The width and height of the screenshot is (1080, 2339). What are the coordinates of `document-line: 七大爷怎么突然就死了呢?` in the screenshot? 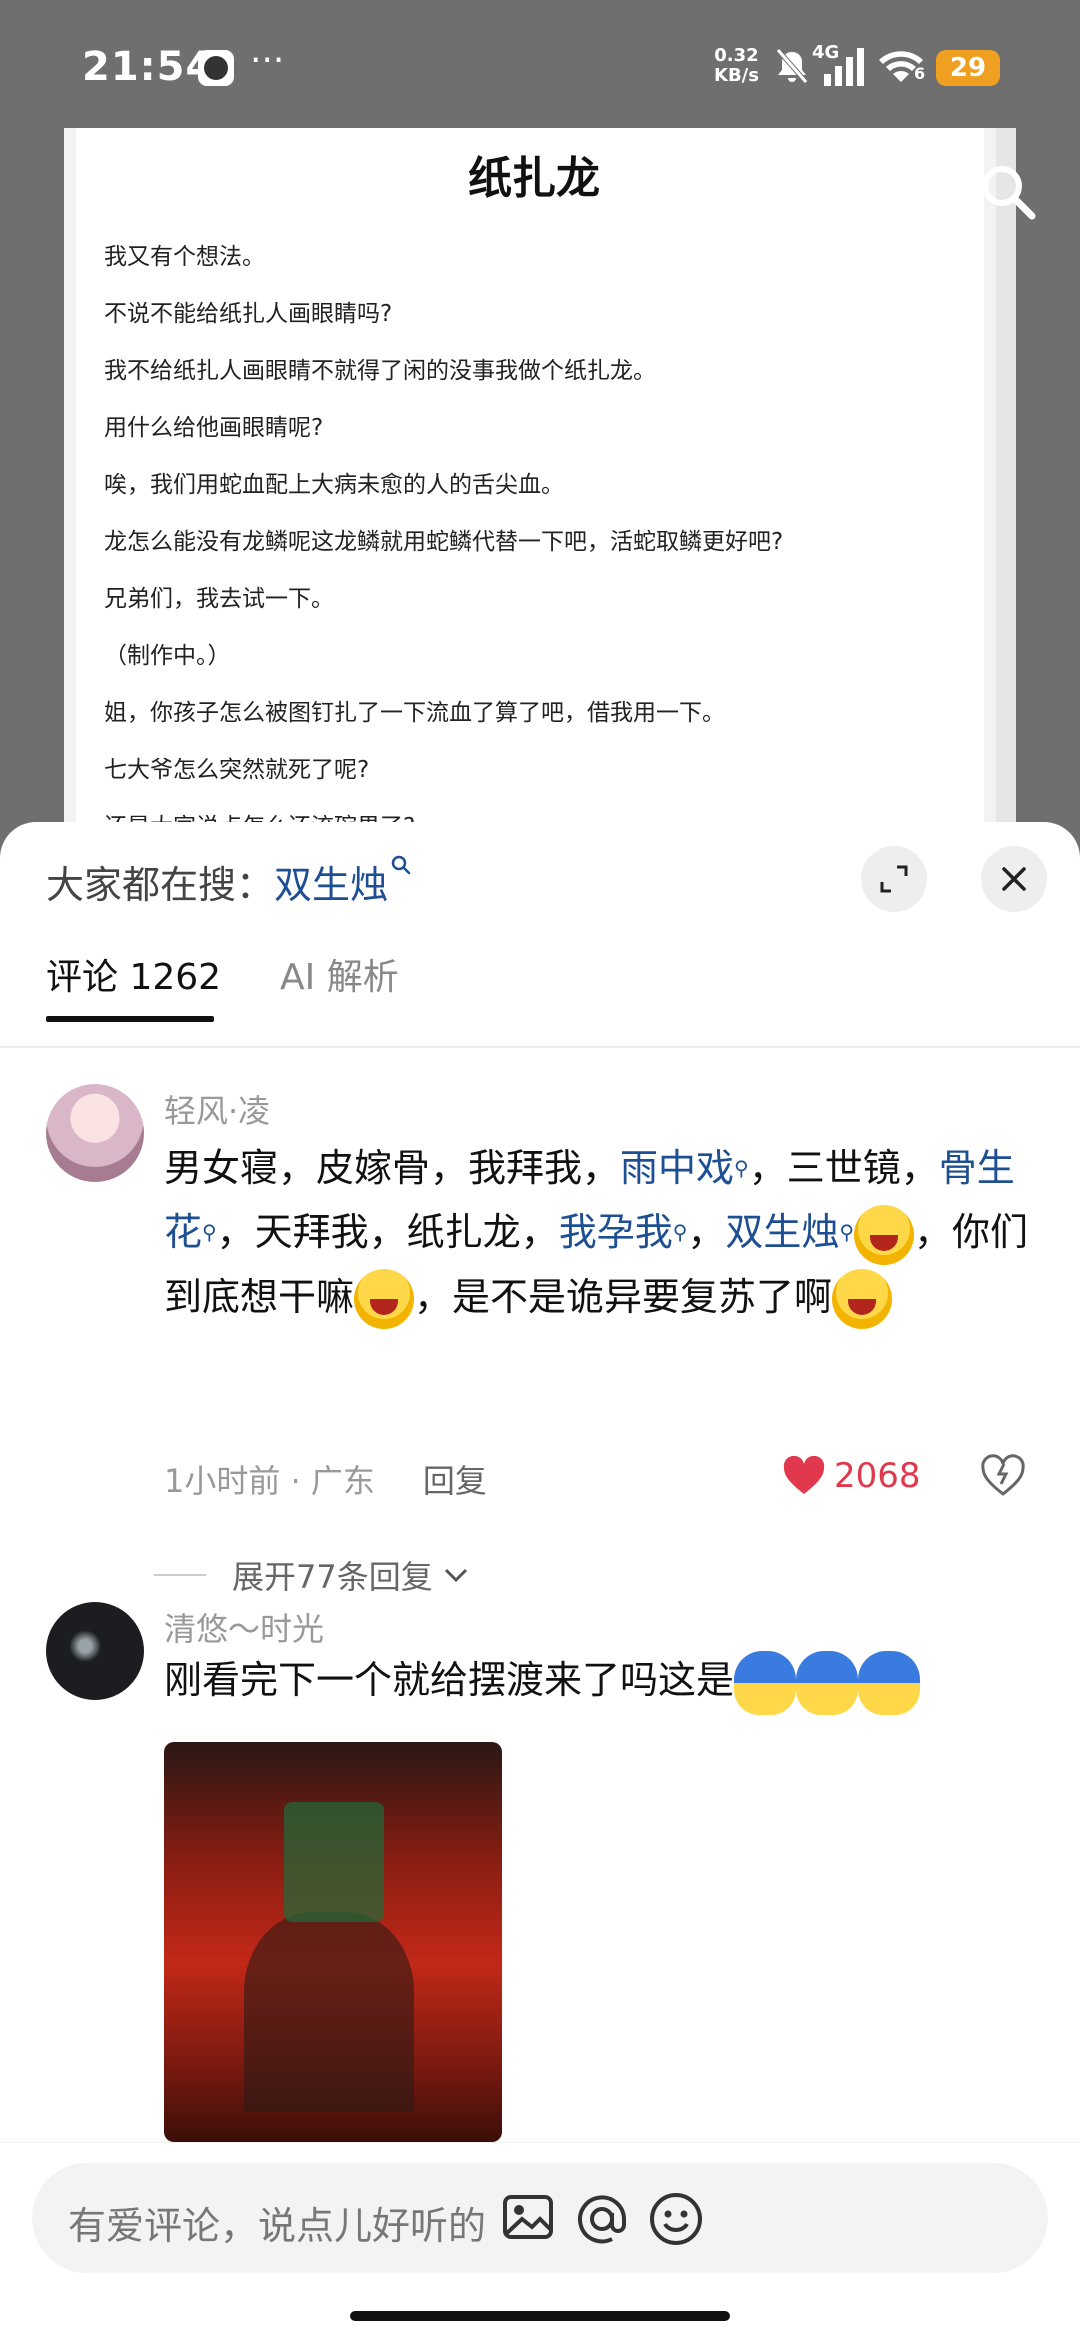 It's located at (237, 770).